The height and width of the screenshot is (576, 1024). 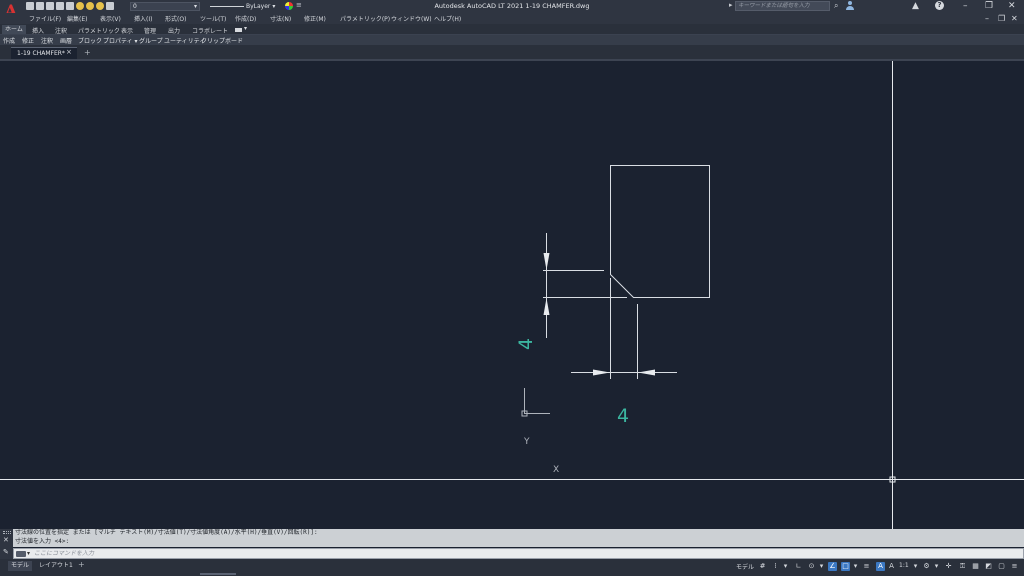 What do you see at coordinates (7, 532) in the screenshot?
I see `drag-handle-icon` at bounding box center [7, 532].